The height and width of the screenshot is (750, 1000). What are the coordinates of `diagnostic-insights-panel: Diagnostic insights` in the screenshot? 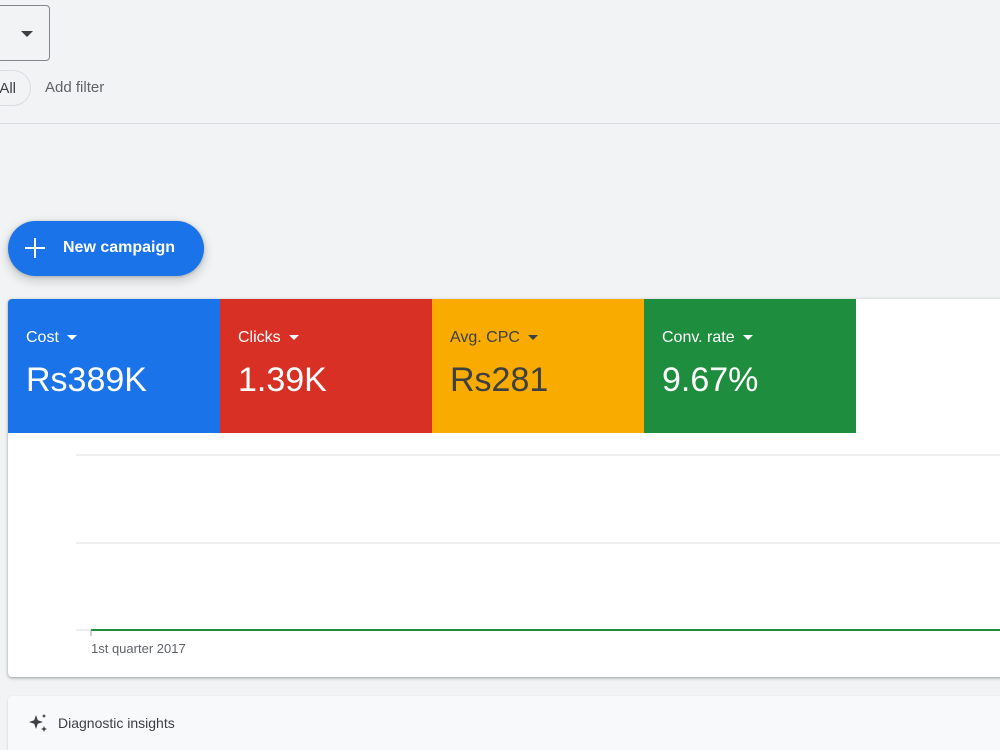 It's located at (504, 723).